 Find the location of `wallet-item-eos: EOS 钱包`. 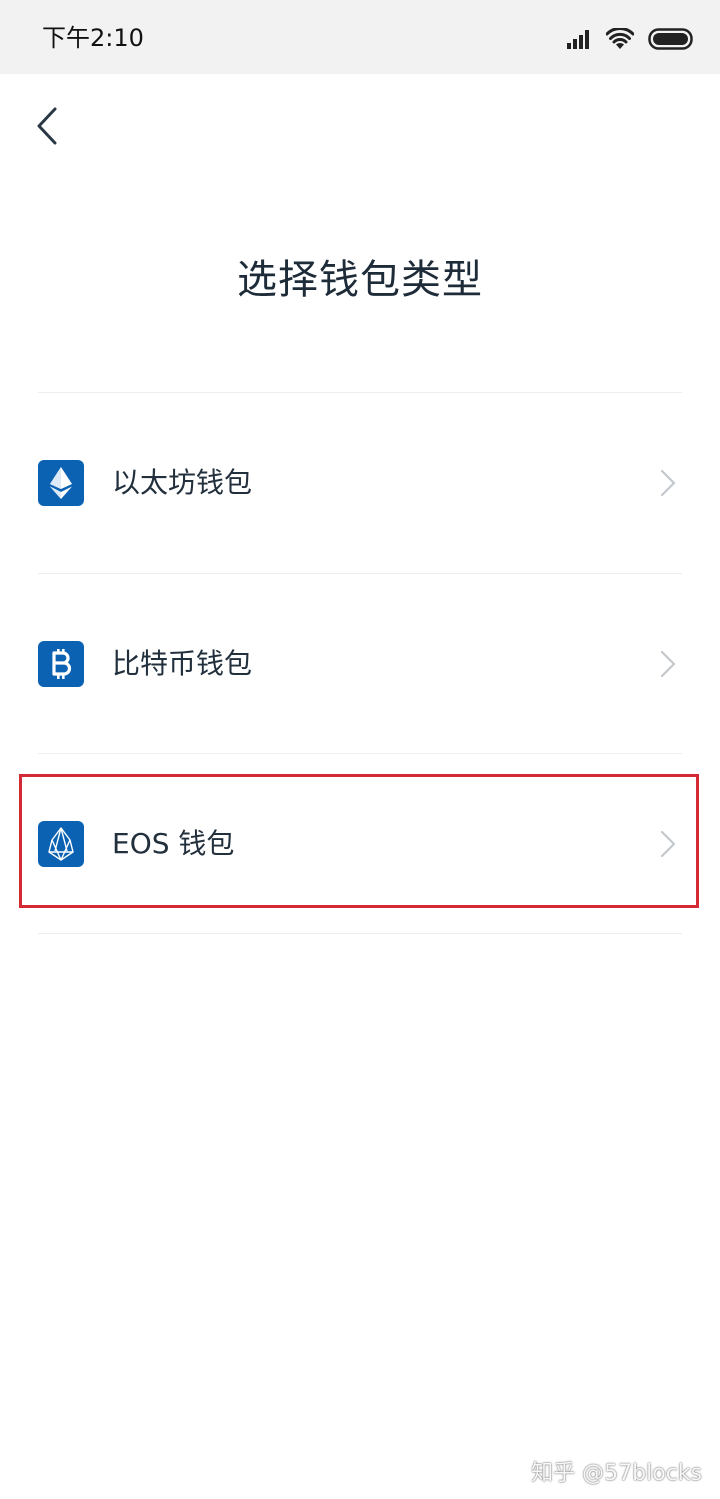

wallet-item-eos: EOS 钱包 is located at coordinates (360, 844).